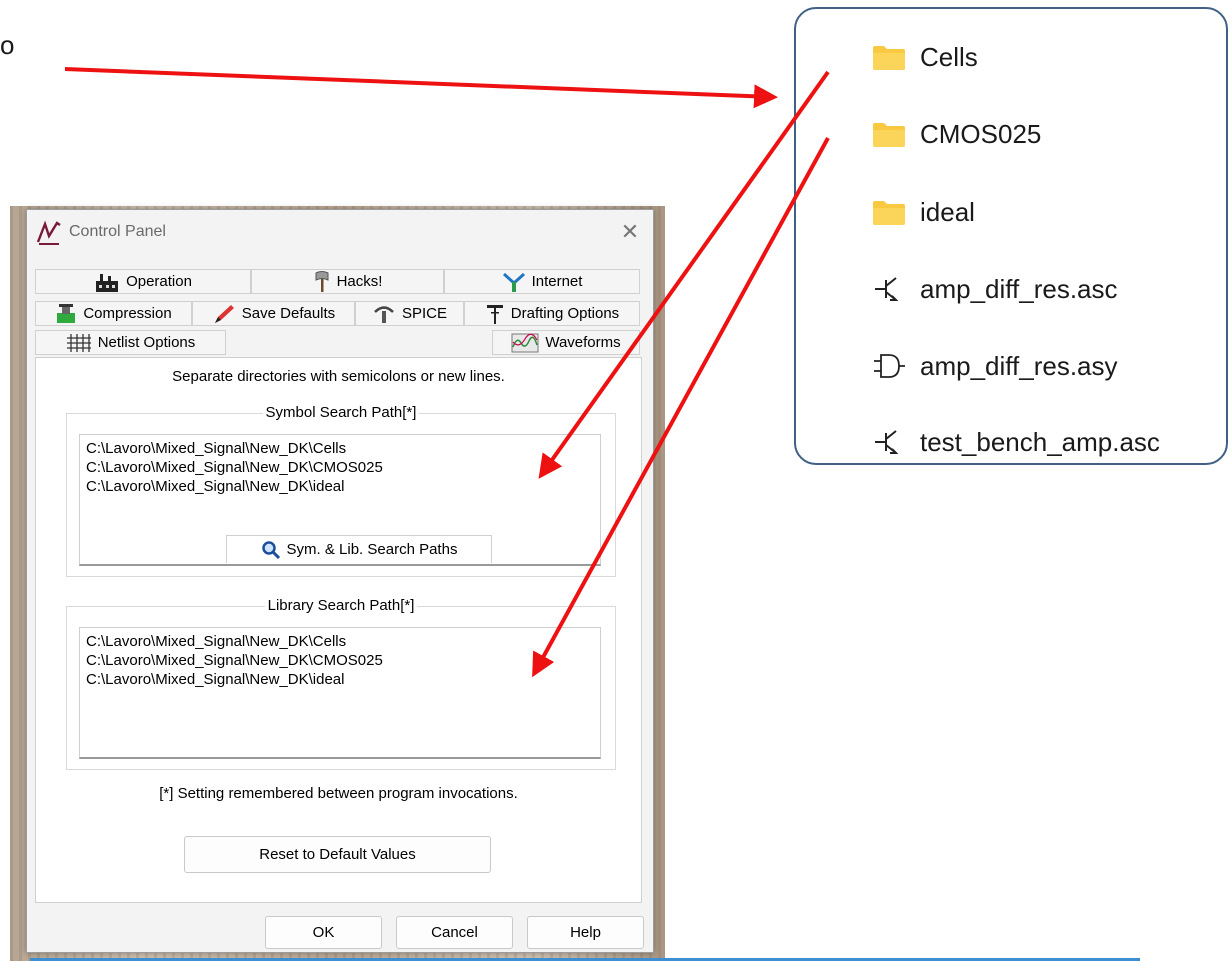 The height and width of the screenshot is (961, 1232). What do you see at coordinates (340, 233) in the screenshot?
I see `title-bar: Control Panel ✕` at bounding box center [340, 233].